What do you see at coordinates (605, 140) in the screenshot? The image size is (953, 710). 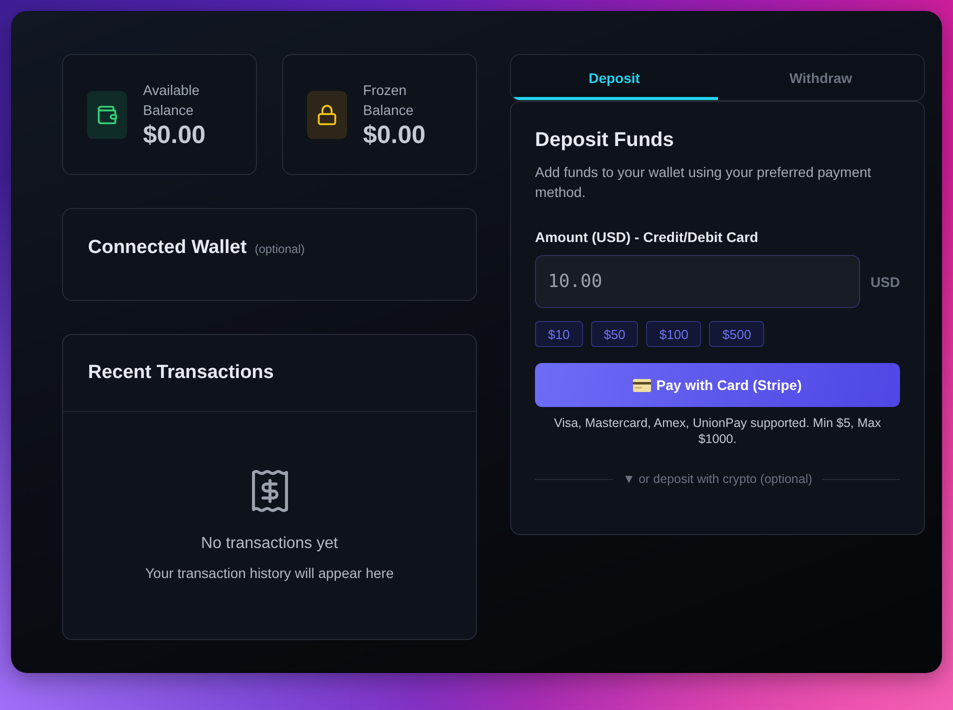 I see `deposit-title: Deposit Funds` at bounding box center [605, 140].